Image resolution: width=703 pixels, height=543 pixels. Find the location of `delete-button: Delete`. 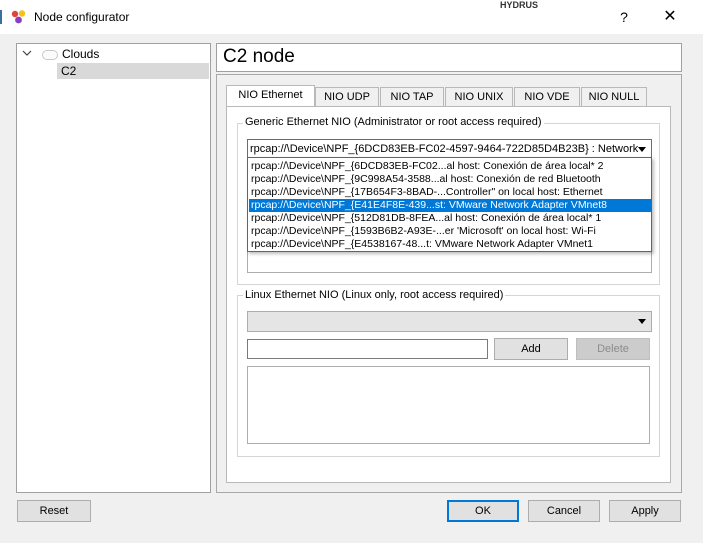

delete-button: Delete is located at coordinates (613, 349).